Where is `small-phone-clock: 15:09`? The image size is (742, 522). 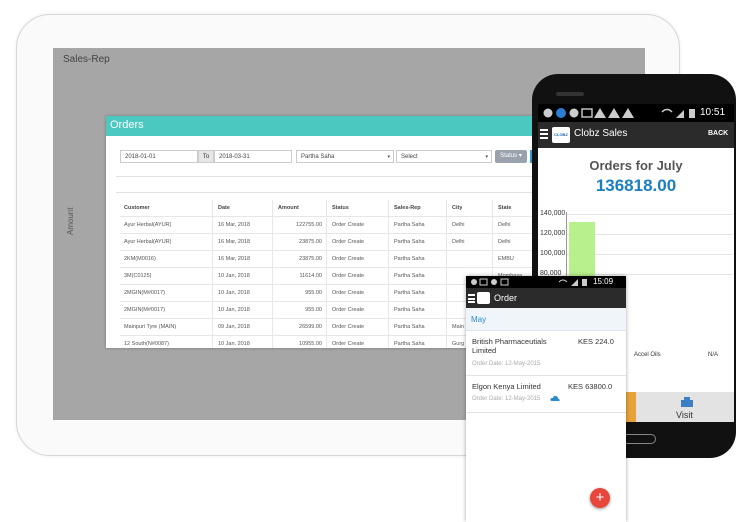 small-phone-clock: 15:09 is located at coordinates (603, 281).